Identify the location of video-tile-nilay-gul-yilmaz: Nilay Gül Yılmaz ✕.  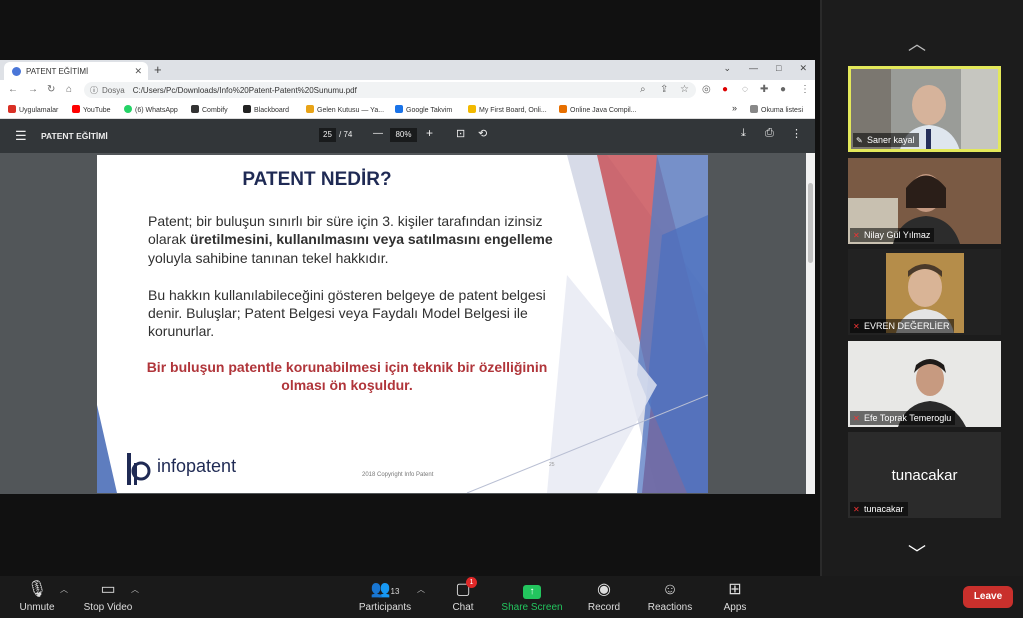
(924, 201).